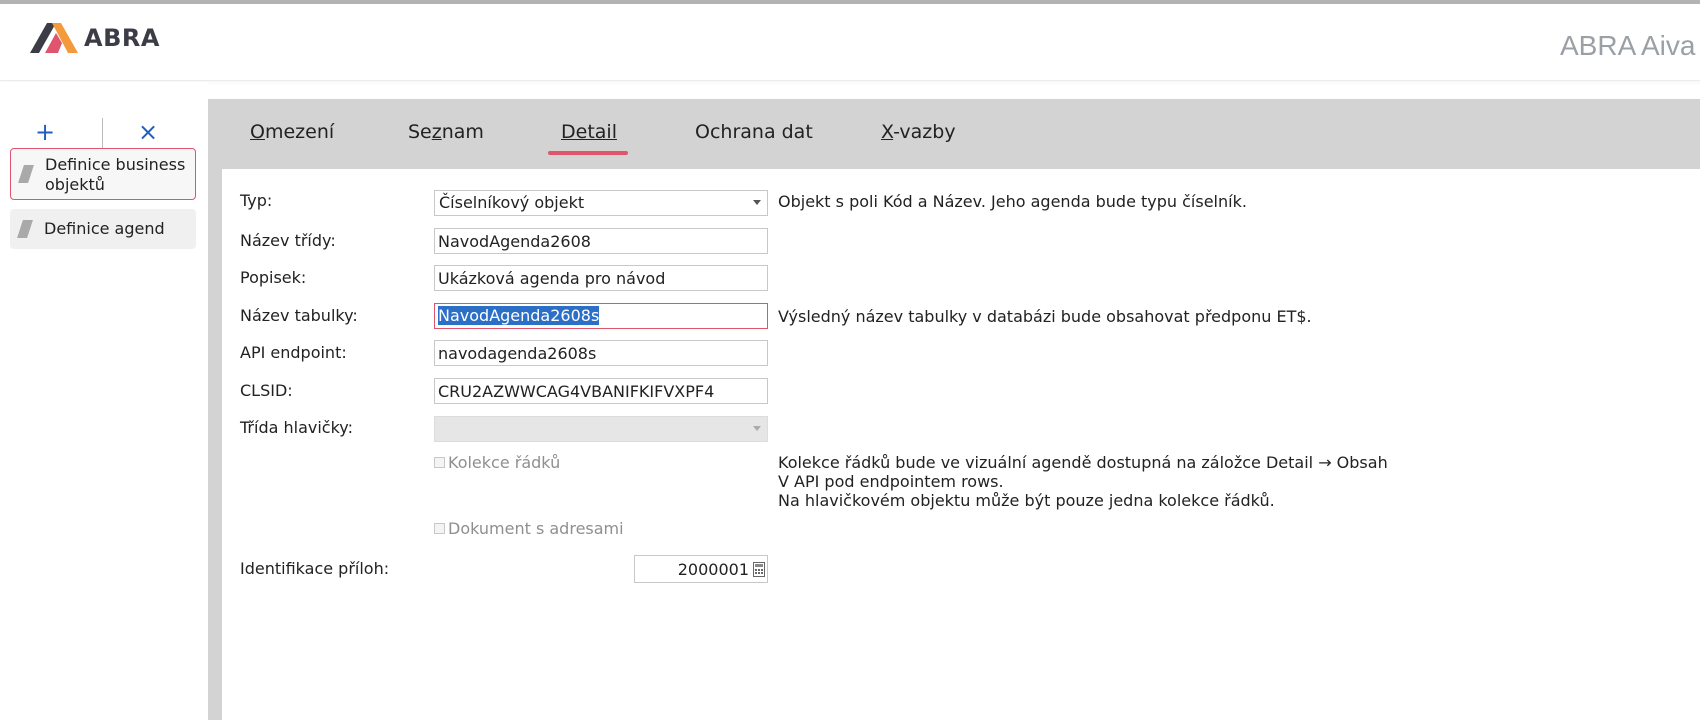  Describe the element at coordinates (296, 427) in the screenshot. I see `trida-hlavicky-label: Třída hlavičky:` at that location.